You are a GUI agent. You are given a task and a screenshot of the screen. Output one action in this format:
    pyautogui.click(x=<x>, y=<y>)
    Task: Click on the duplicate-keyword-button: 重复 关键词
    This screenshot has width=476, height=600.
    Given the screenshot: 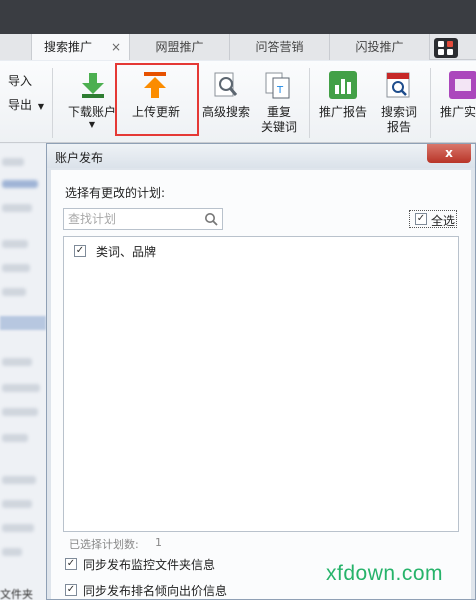 What is the action you would take?
    pyautogui.click(x=279, y=120)
    